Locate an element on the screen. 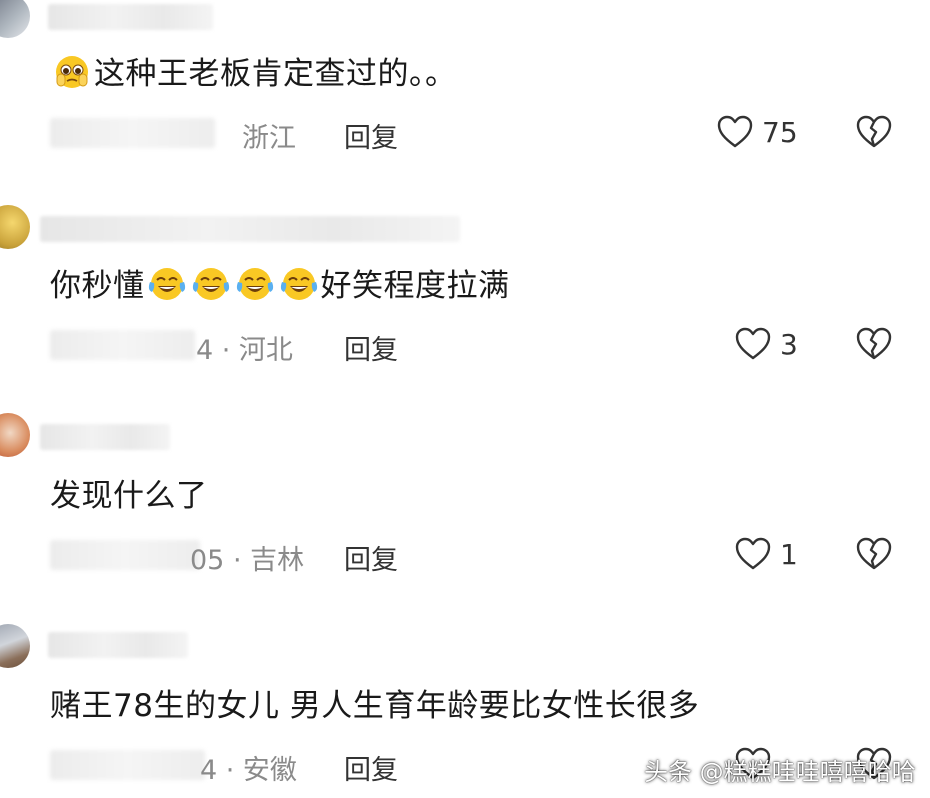  comment-text-content: 这种王老板肯定查过的。。 is located at coordinates (275, 74).